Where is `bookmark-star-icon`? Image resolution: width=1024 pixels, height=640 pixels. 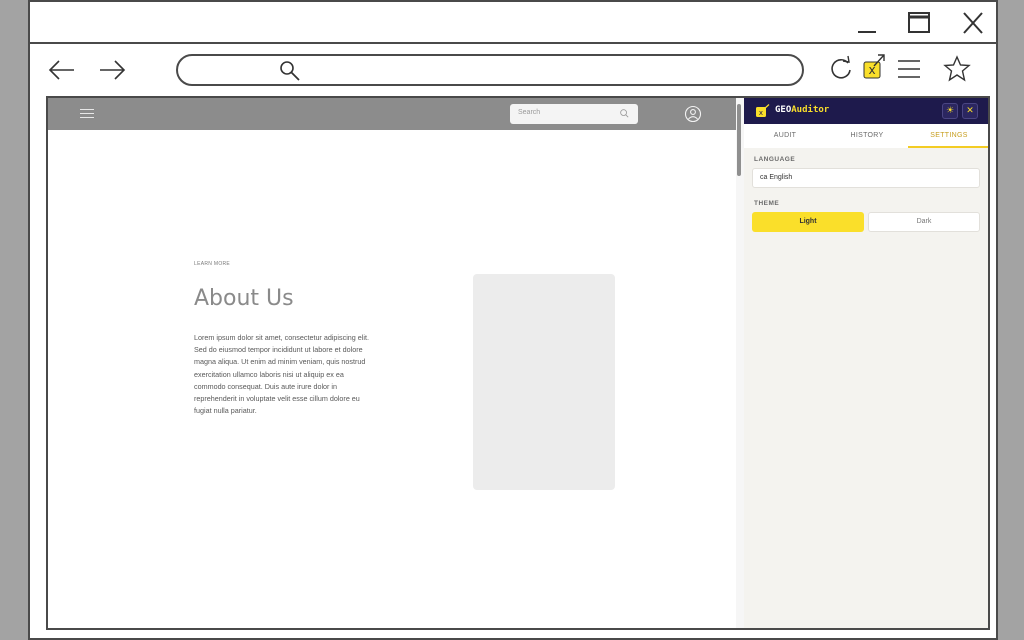
bookmark-star-icon is located at coordinates (957, 69).